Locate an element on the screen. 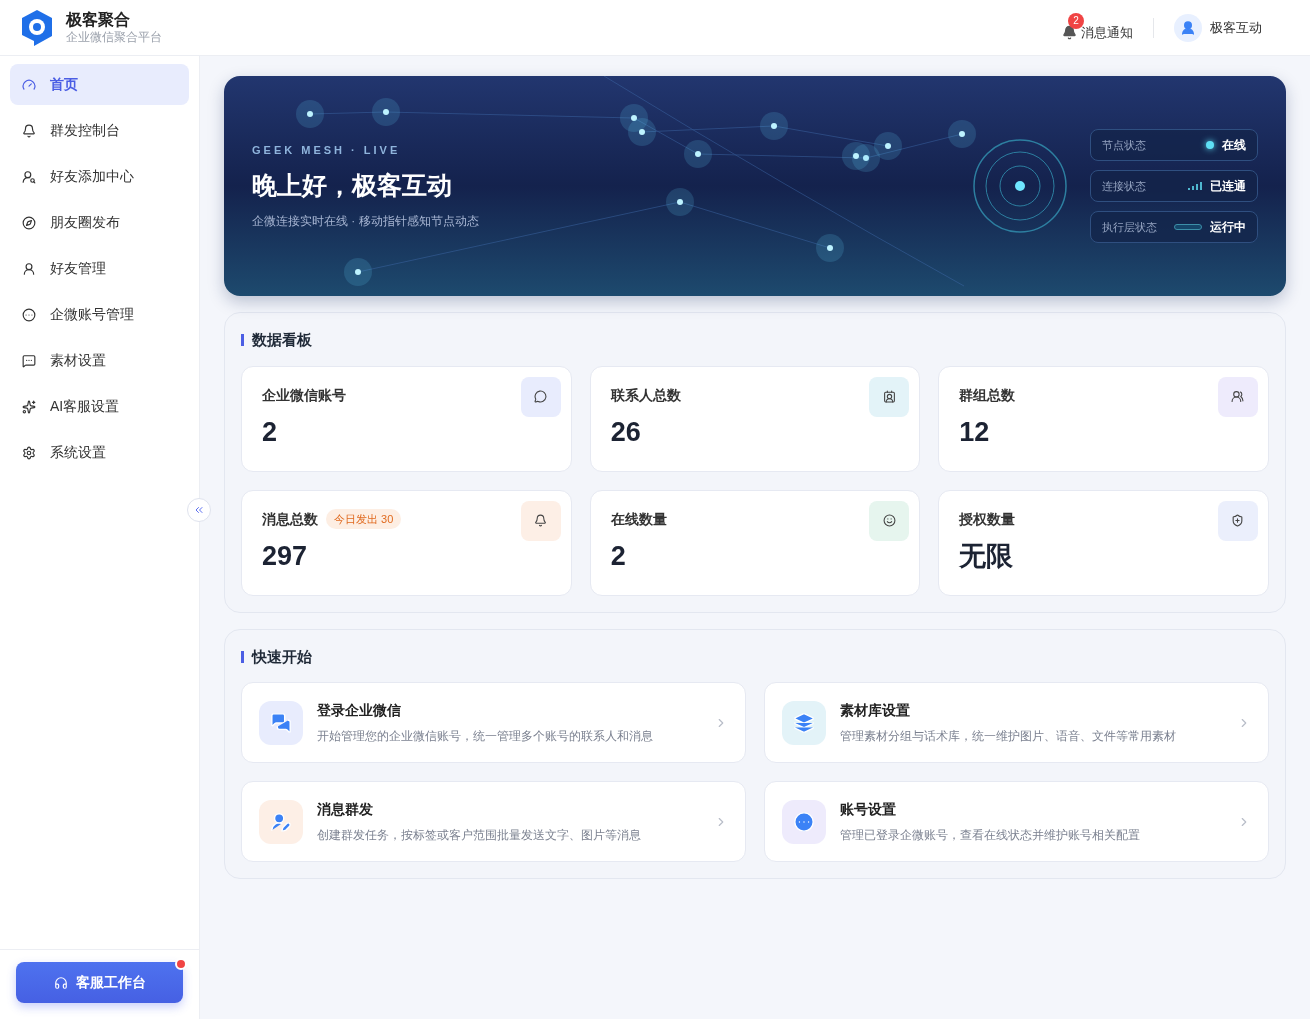  stat-value: 无限 is located at coordinates (987, 556).